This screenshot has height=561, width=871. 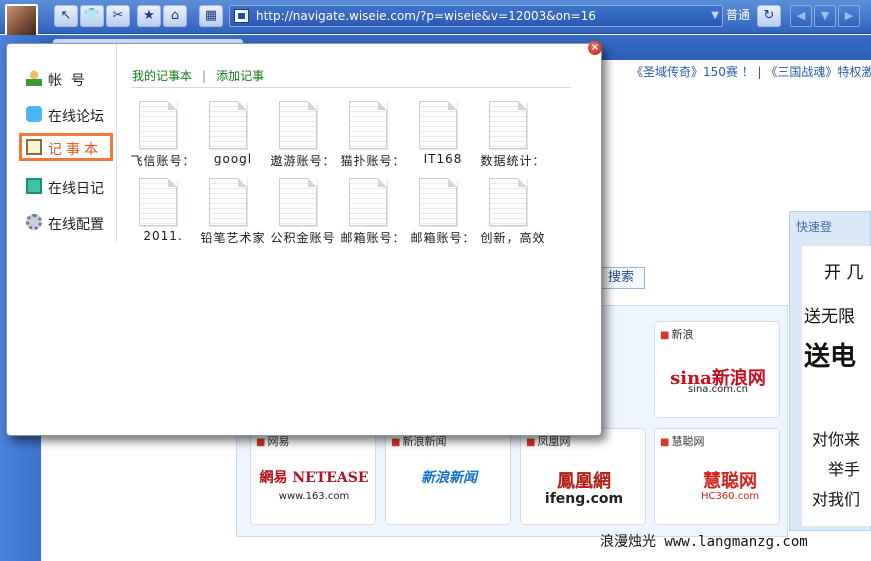 I want to click on top-links: 《圣域传奇》150赛 ！ | 《三国战魂》特权激, so click(x=751, y=71).